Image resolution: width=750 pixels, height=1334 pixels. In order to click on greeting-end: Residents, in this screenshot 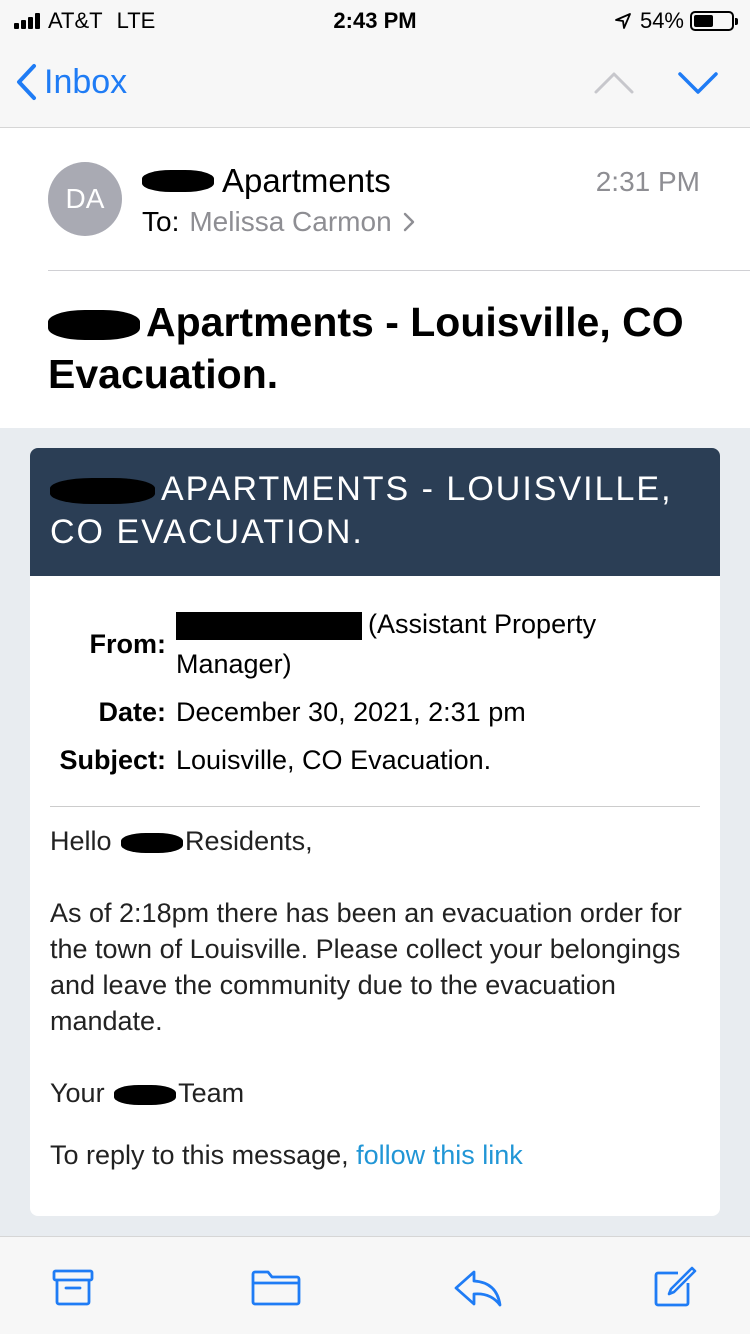, I will do `click(249, 841)`.